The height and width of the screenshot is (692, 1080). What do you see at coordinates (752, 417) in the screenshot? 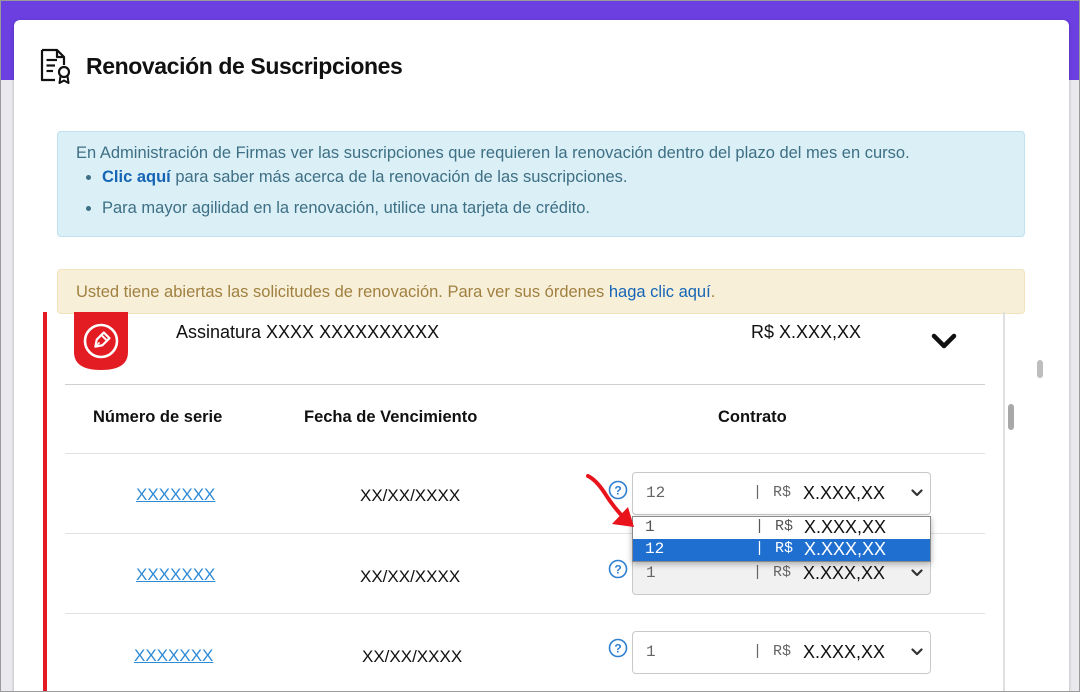
I see `column-header-contract: Contrato` at bounding box center [752, 417].